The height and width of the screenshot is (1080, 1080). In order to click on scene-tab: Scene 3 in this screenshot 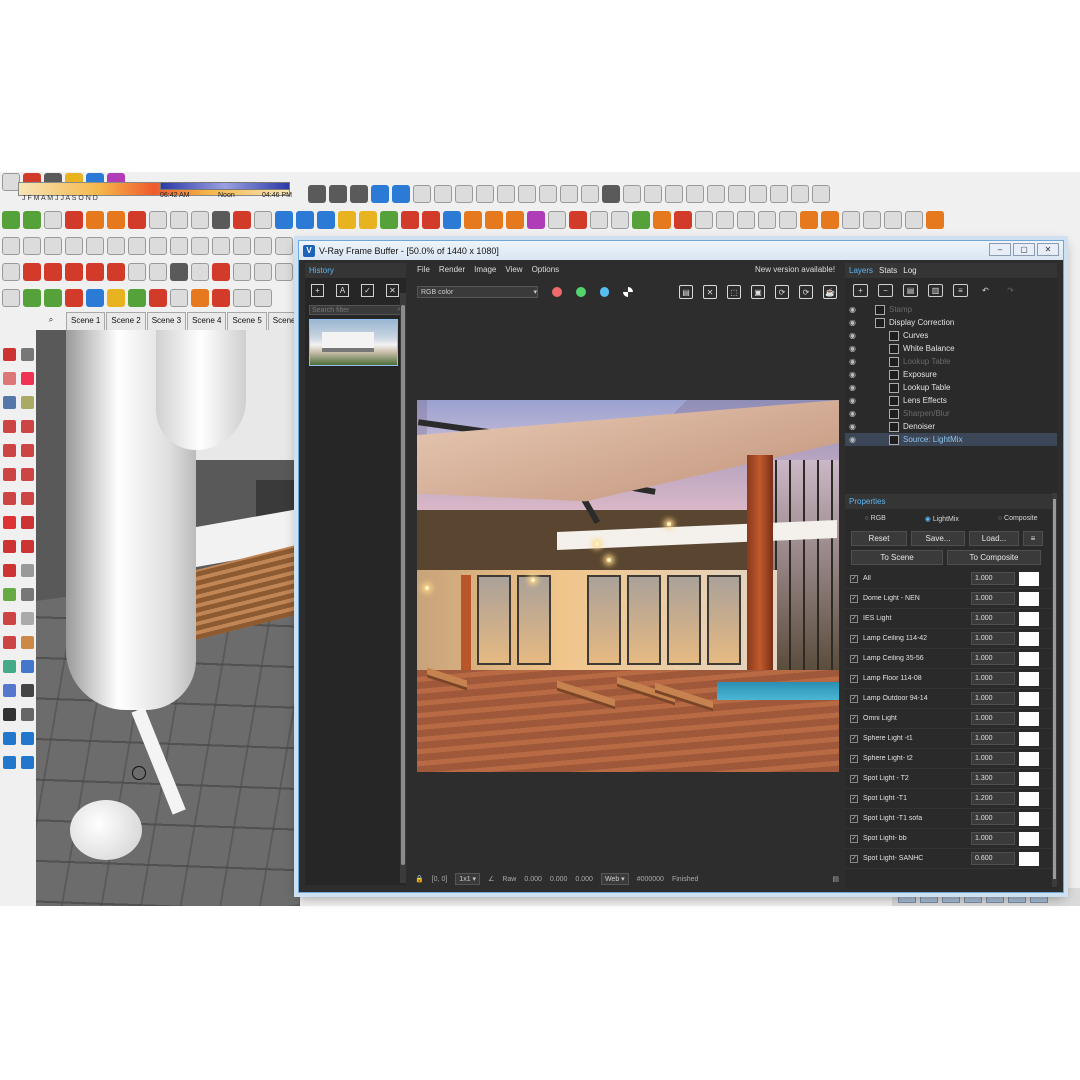, I will do `click(166, 321)`.